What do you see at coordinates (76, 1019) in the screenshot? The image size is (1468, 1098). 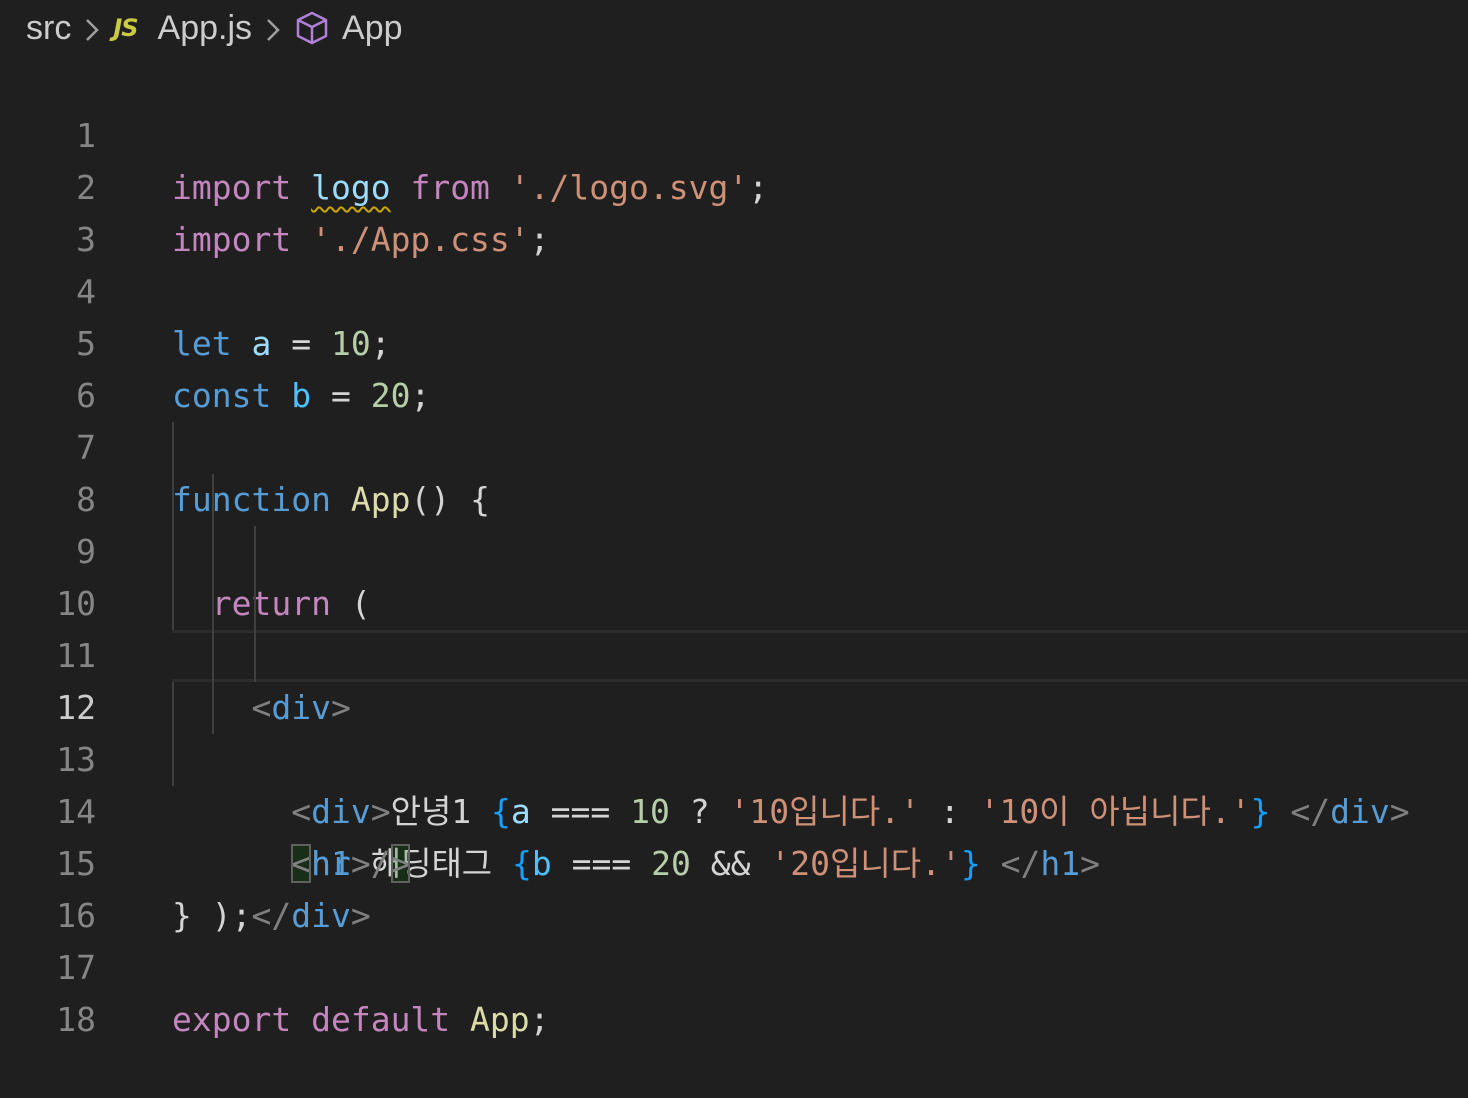 I see `line-number: 18` at bounding box center [76, 1019].